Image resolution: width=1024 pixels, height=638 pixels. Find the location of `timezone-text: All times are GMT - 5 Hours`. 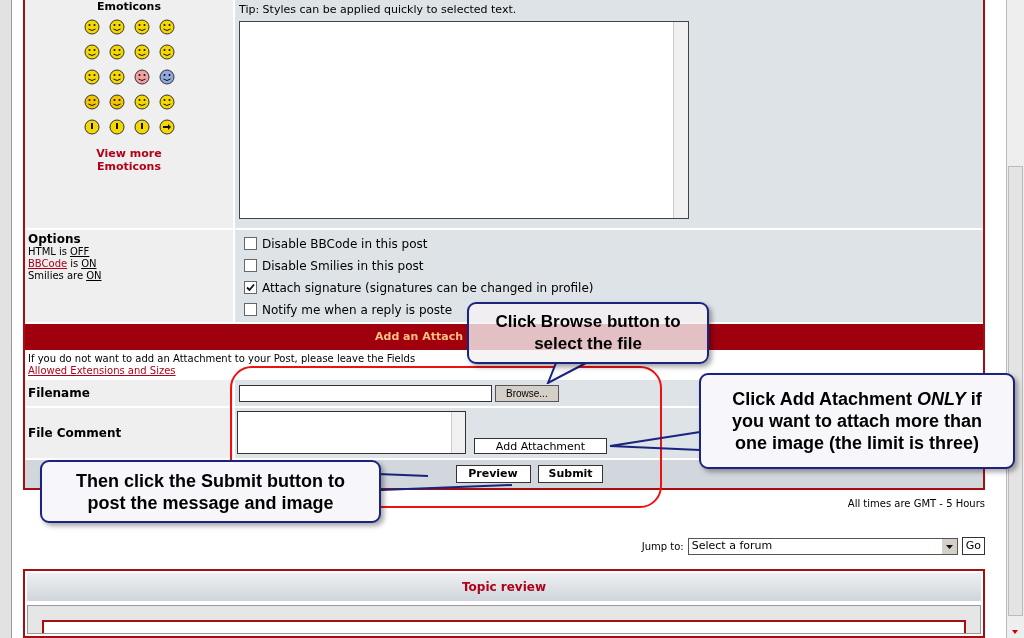

timezone-text: All times are GMT - 5 Hours is located at coordinates (916, 504).